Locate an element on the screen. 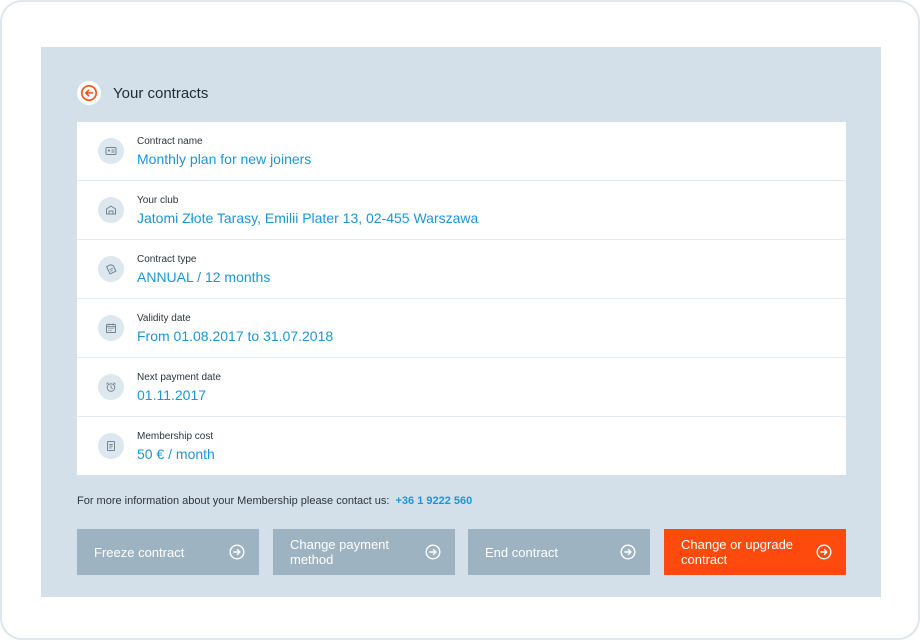  contract-icon is located at coordinates (111, 269).